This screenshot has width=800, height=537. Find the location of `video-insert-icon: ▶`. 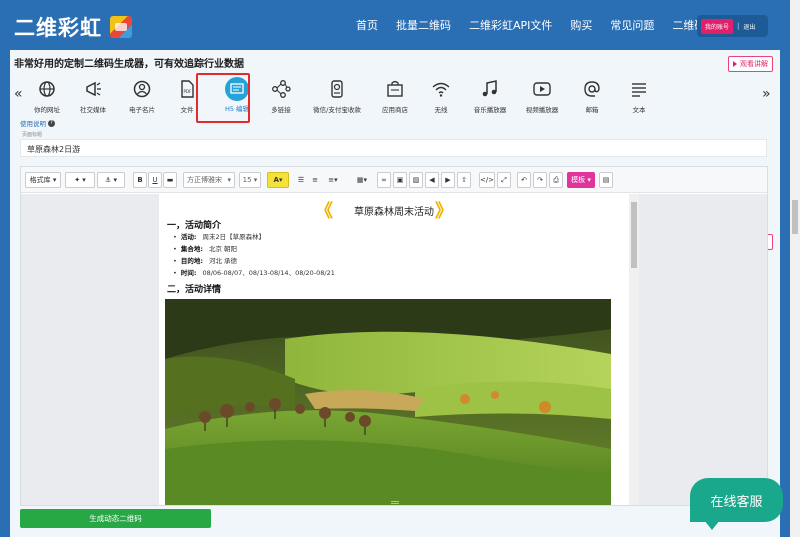

video-insert-icon: ▶ is located at coordinates (448, 180).